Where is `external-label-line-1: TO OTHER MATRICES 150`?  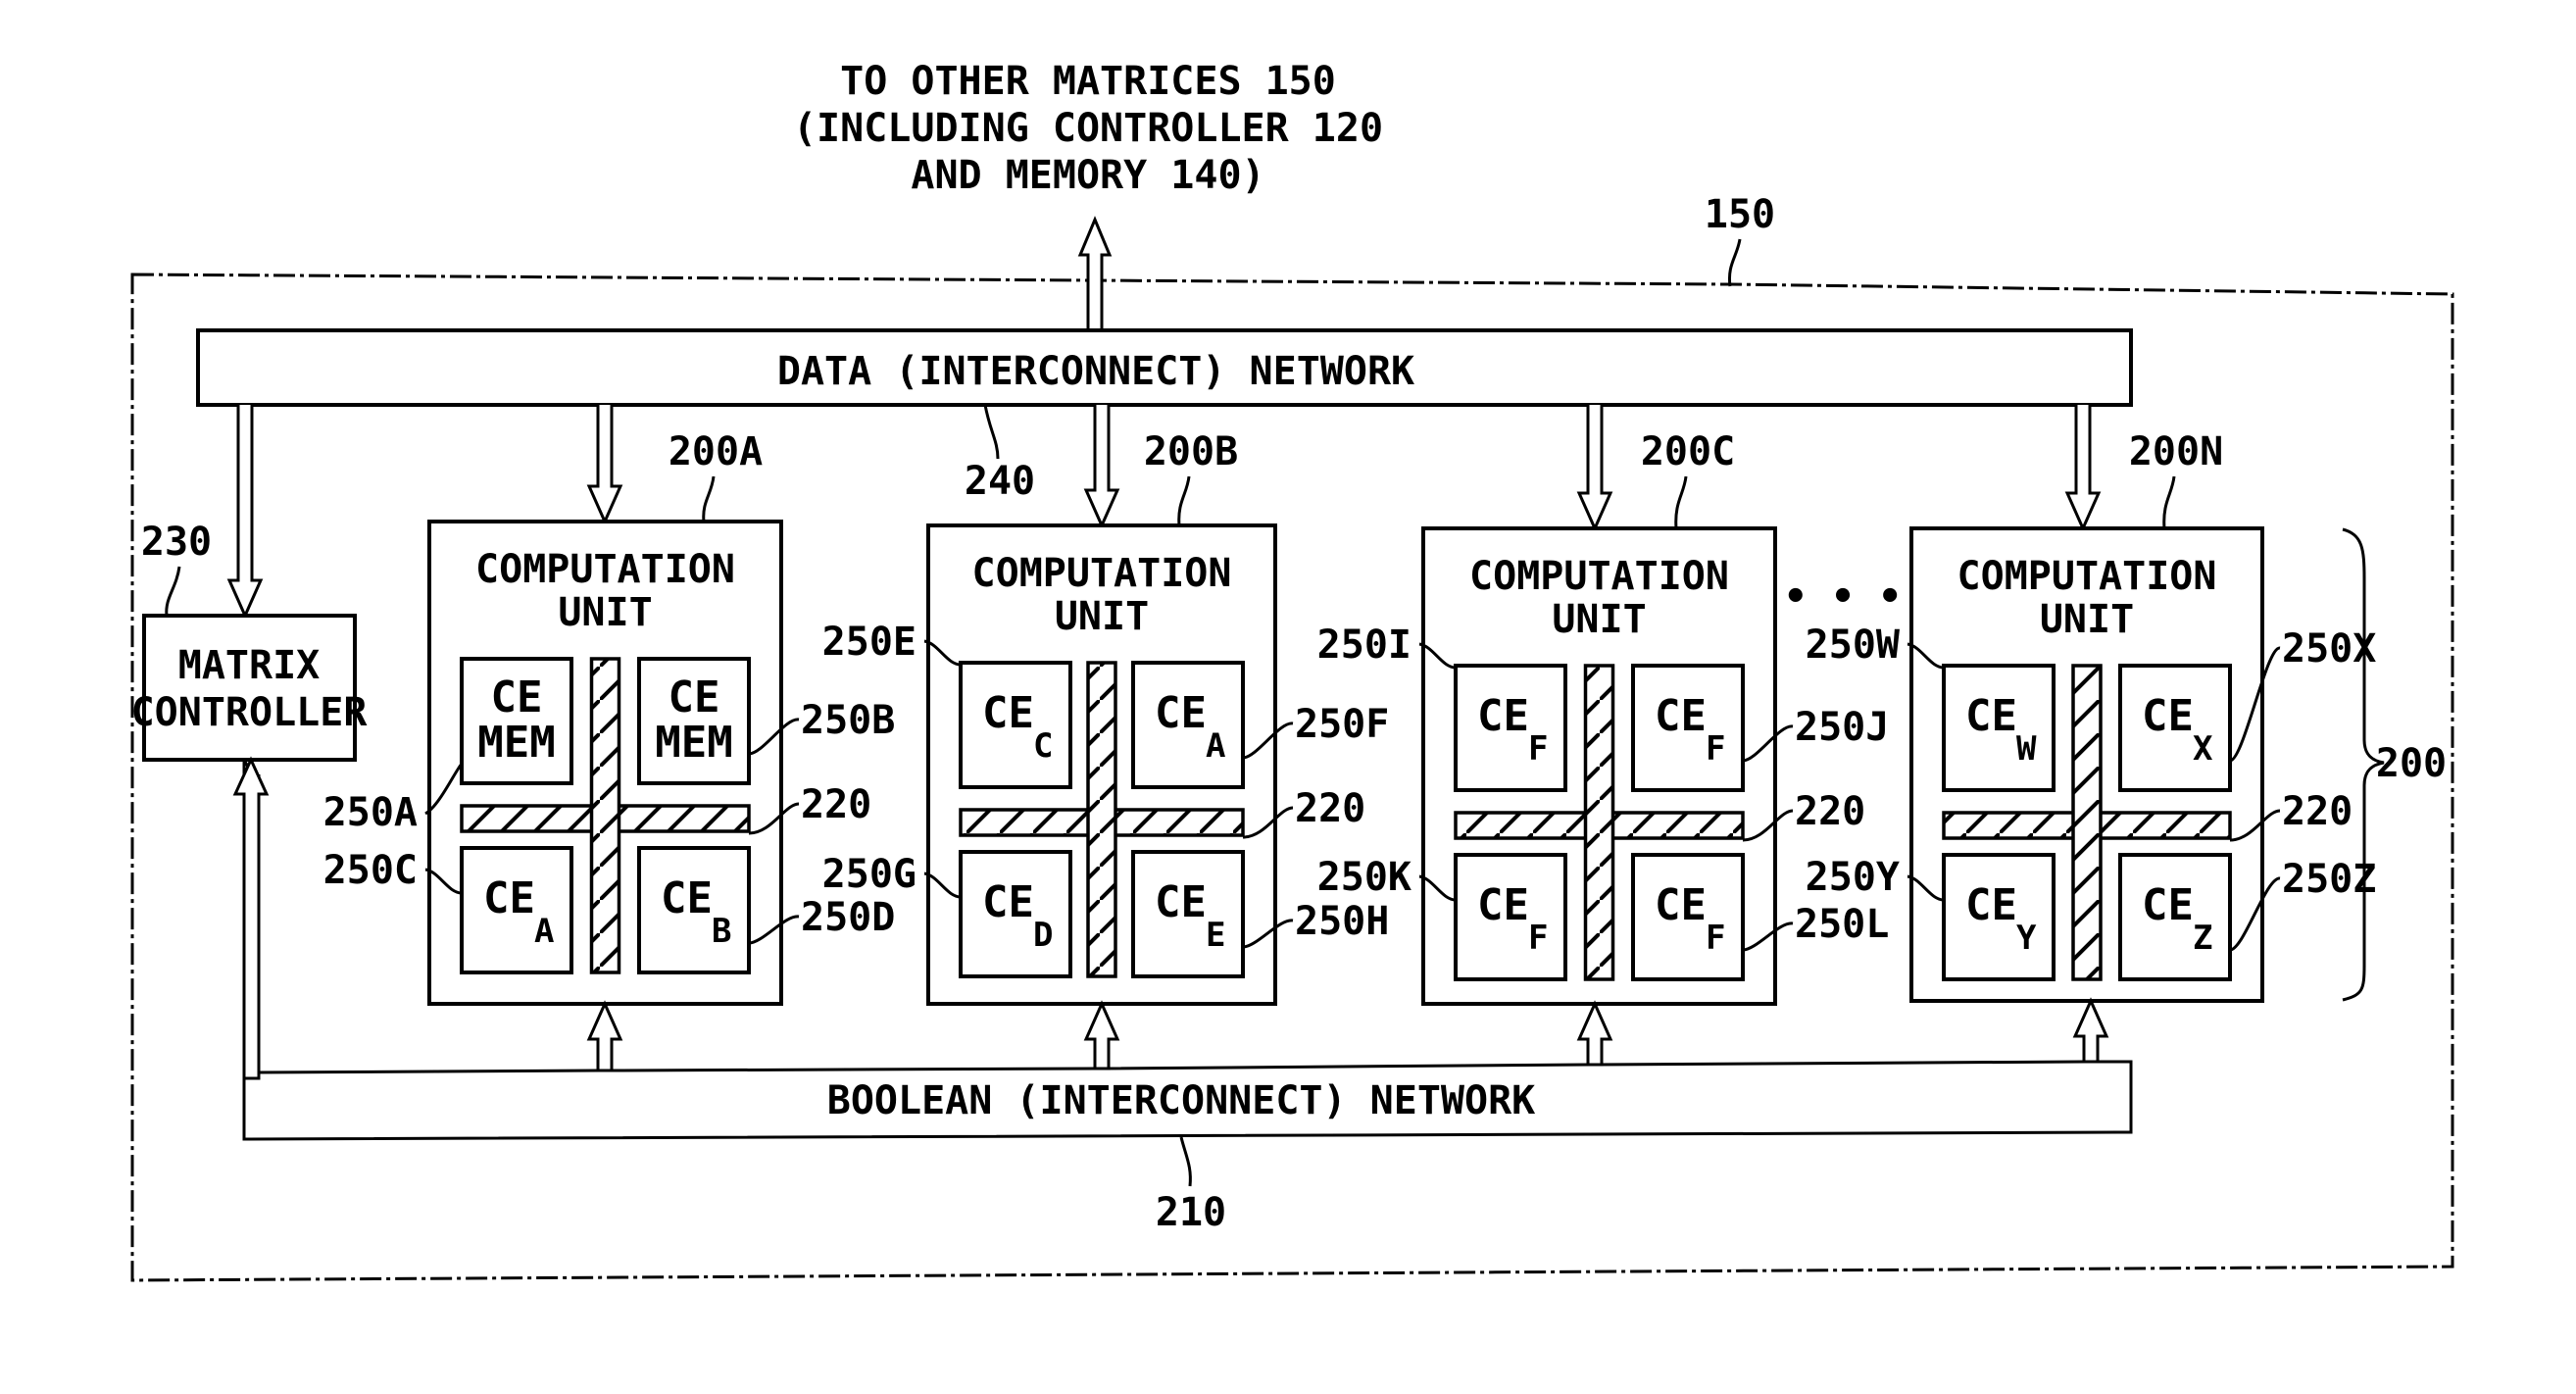
external-label-line-1: TO OTHER MATRICES 150 is located at coordinates (1088, 81).